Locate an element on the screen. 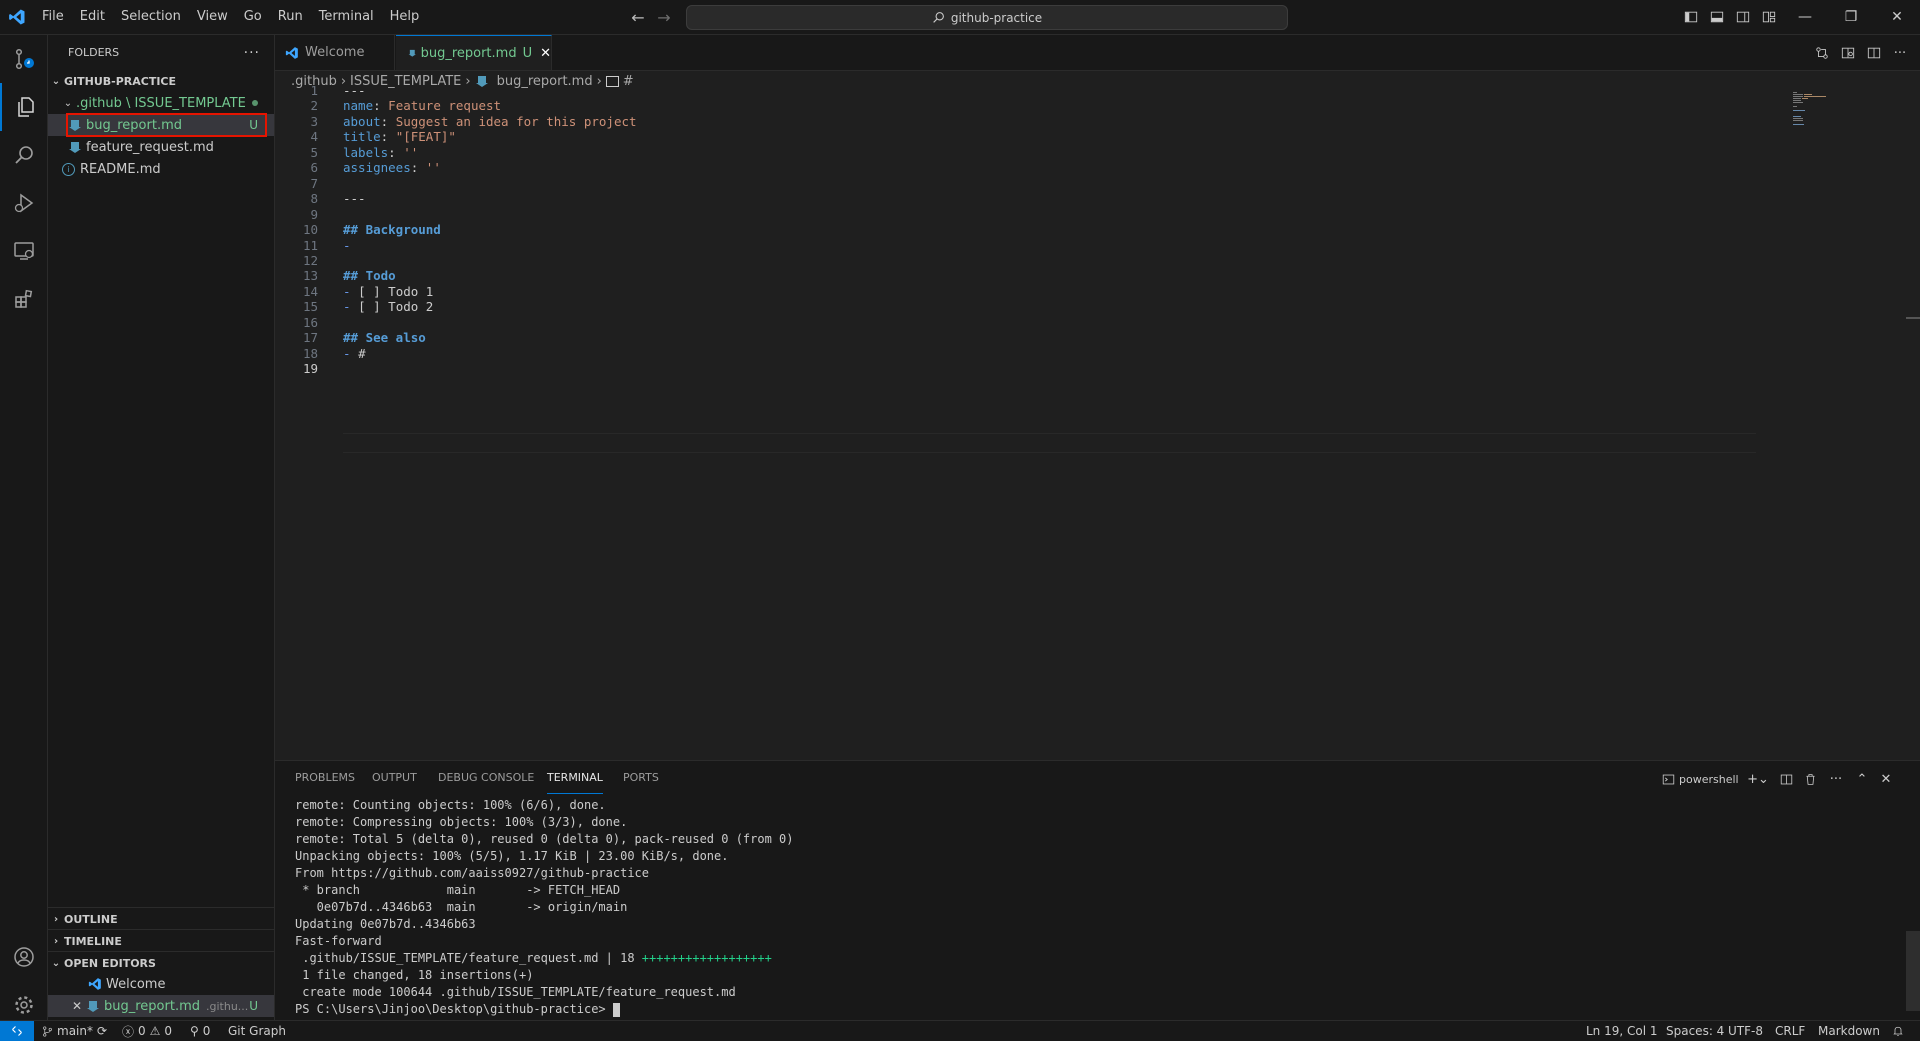 This screenshot has height=1041, width=1920. remote-explorer-icon is located at coordinates (23, 251).